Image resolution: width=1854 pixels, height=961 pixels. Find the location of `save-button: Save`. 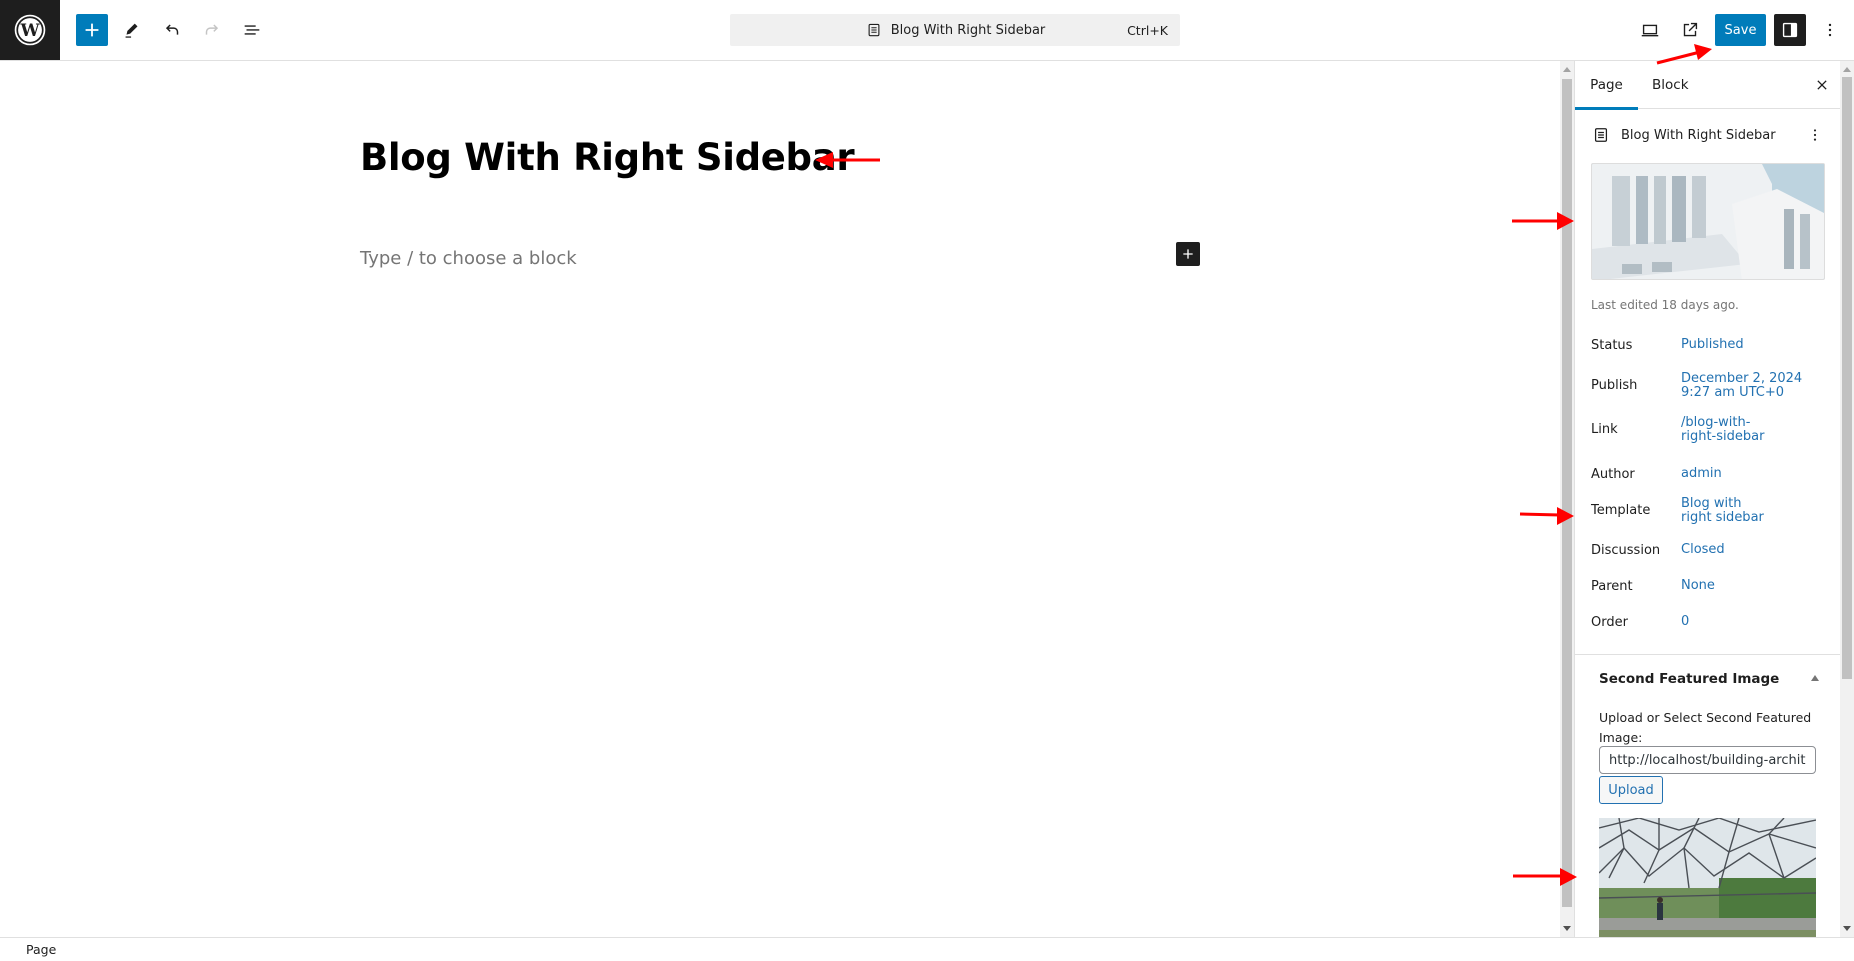

save-button: Save is located at coordinates (1740, 30).